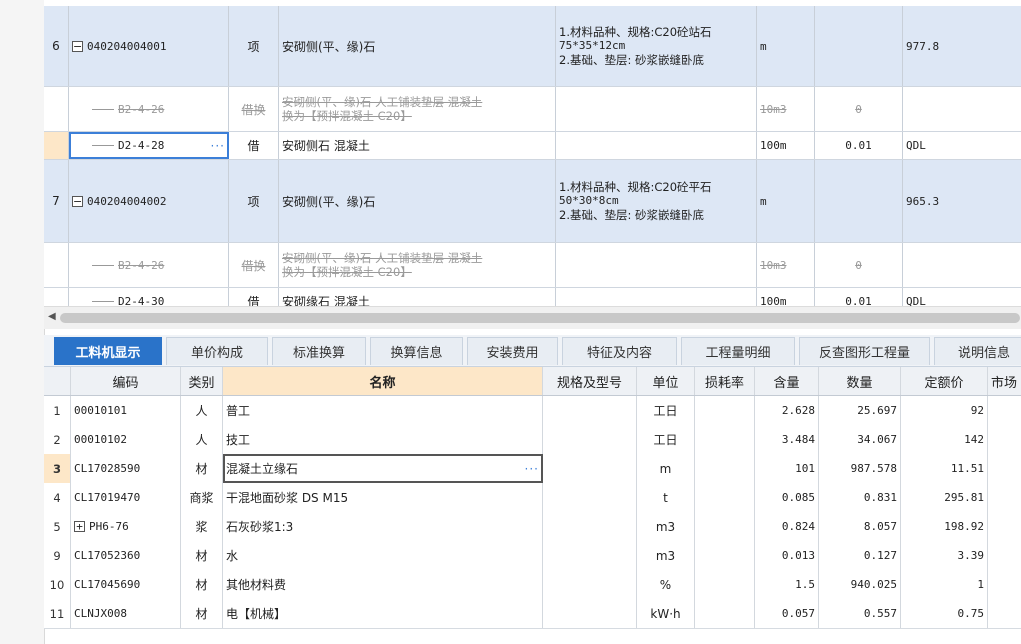 This screenshot has height=644, width=1021. Describe the element at coordinates (383, 526) in the screenshot. I see `resource-name: 石灰砂浆1:3` at that location.